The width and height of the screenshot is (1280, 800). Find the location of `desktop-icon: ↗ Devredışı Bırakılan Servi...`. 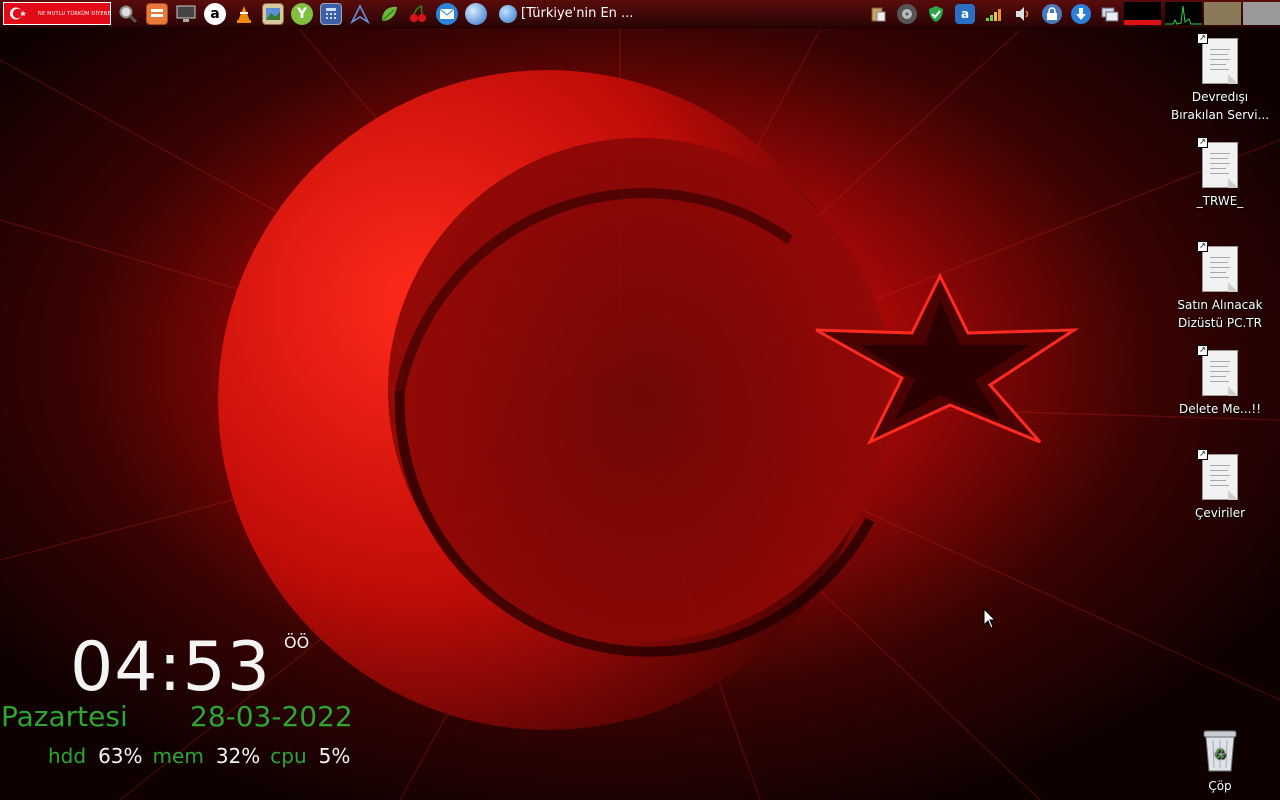

desktop-icon: ↗ Devredışı Bırakılan Servi... is located at coordinates (1220, 78).